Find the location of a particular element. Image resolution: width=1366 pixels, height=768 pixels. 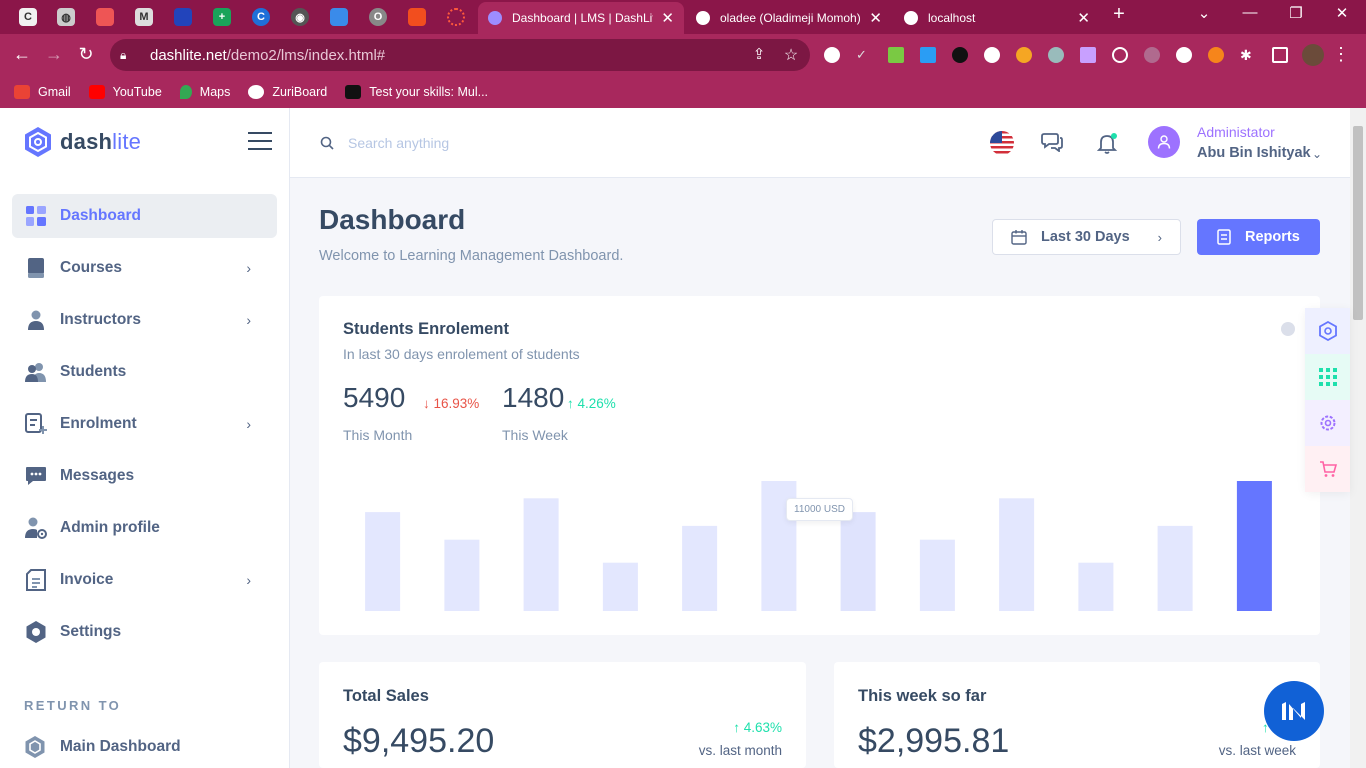

back-icon: ← is located at coordinates (22, 54).